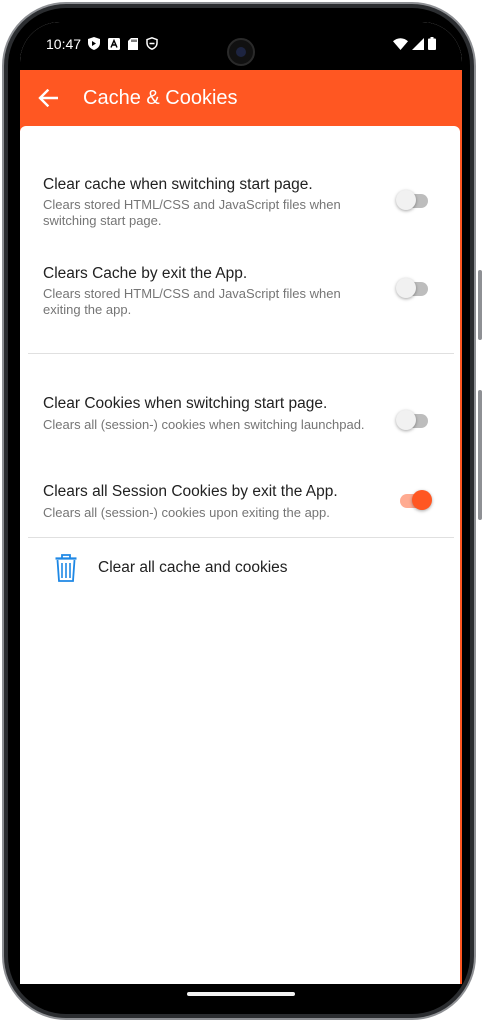 This screenshot has height=1024, width=484. Describe the element at coordinates (145, 273) in the screenshot. I see `pref-title: Clears Cache by exit the App.` at that location.